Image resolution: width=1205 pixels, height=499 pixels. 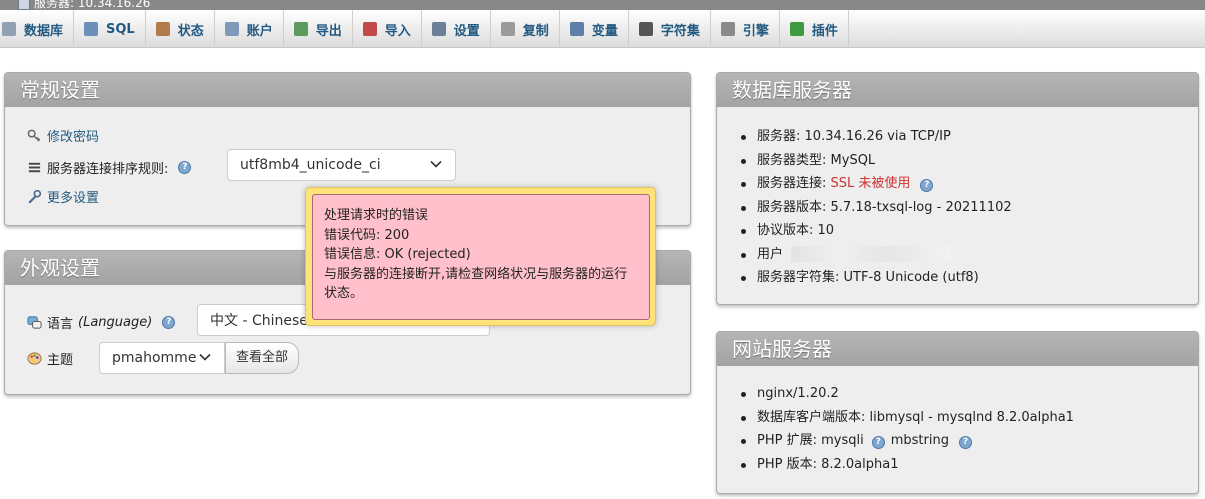 What do you see at coordinates (73, 196) in the screenshot?
I see `more-settings-link: 更多设置` at bounding box center [73, 196].